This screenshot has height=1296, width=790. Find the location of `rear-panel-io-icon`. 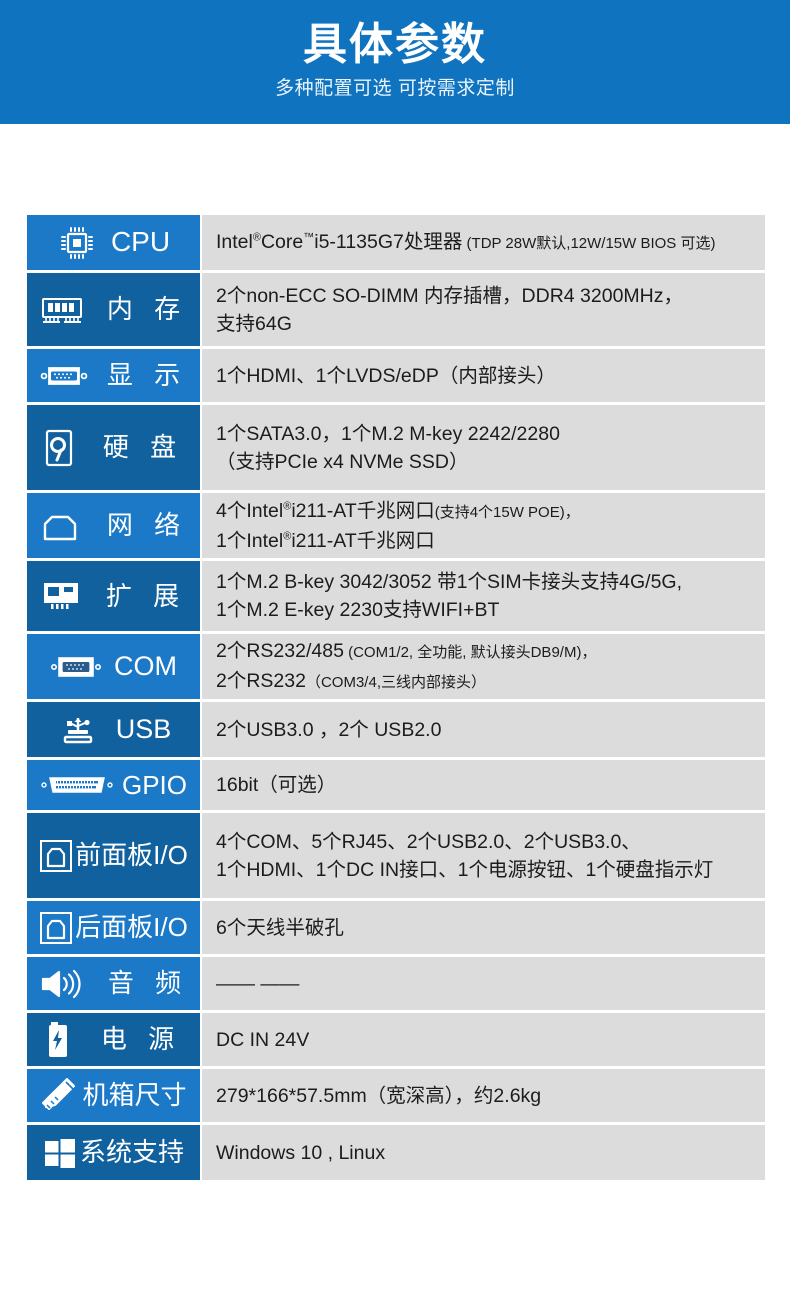

rear-panel-io-icon is located at coordinates (56, 928).